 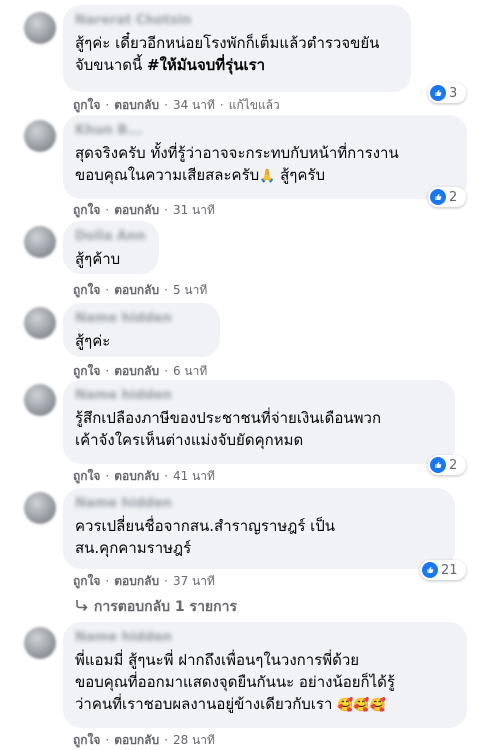 I want to click on timestamp: 28 นาที, so click(x=194, y=740).